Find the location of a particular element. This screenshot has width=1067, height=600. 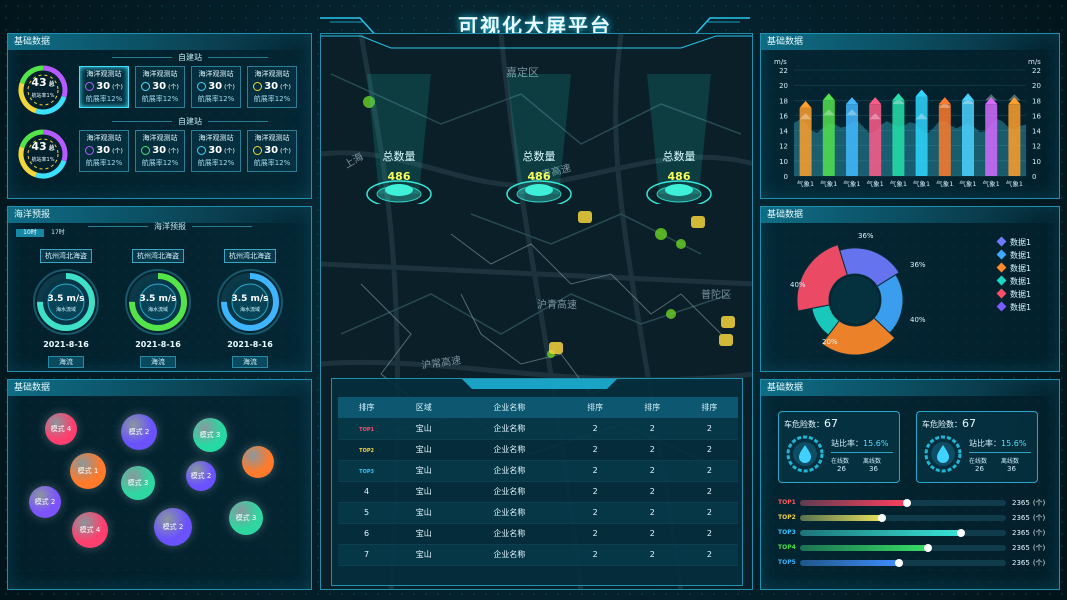

column-header: 区域 is located at coordinates (424, 407).